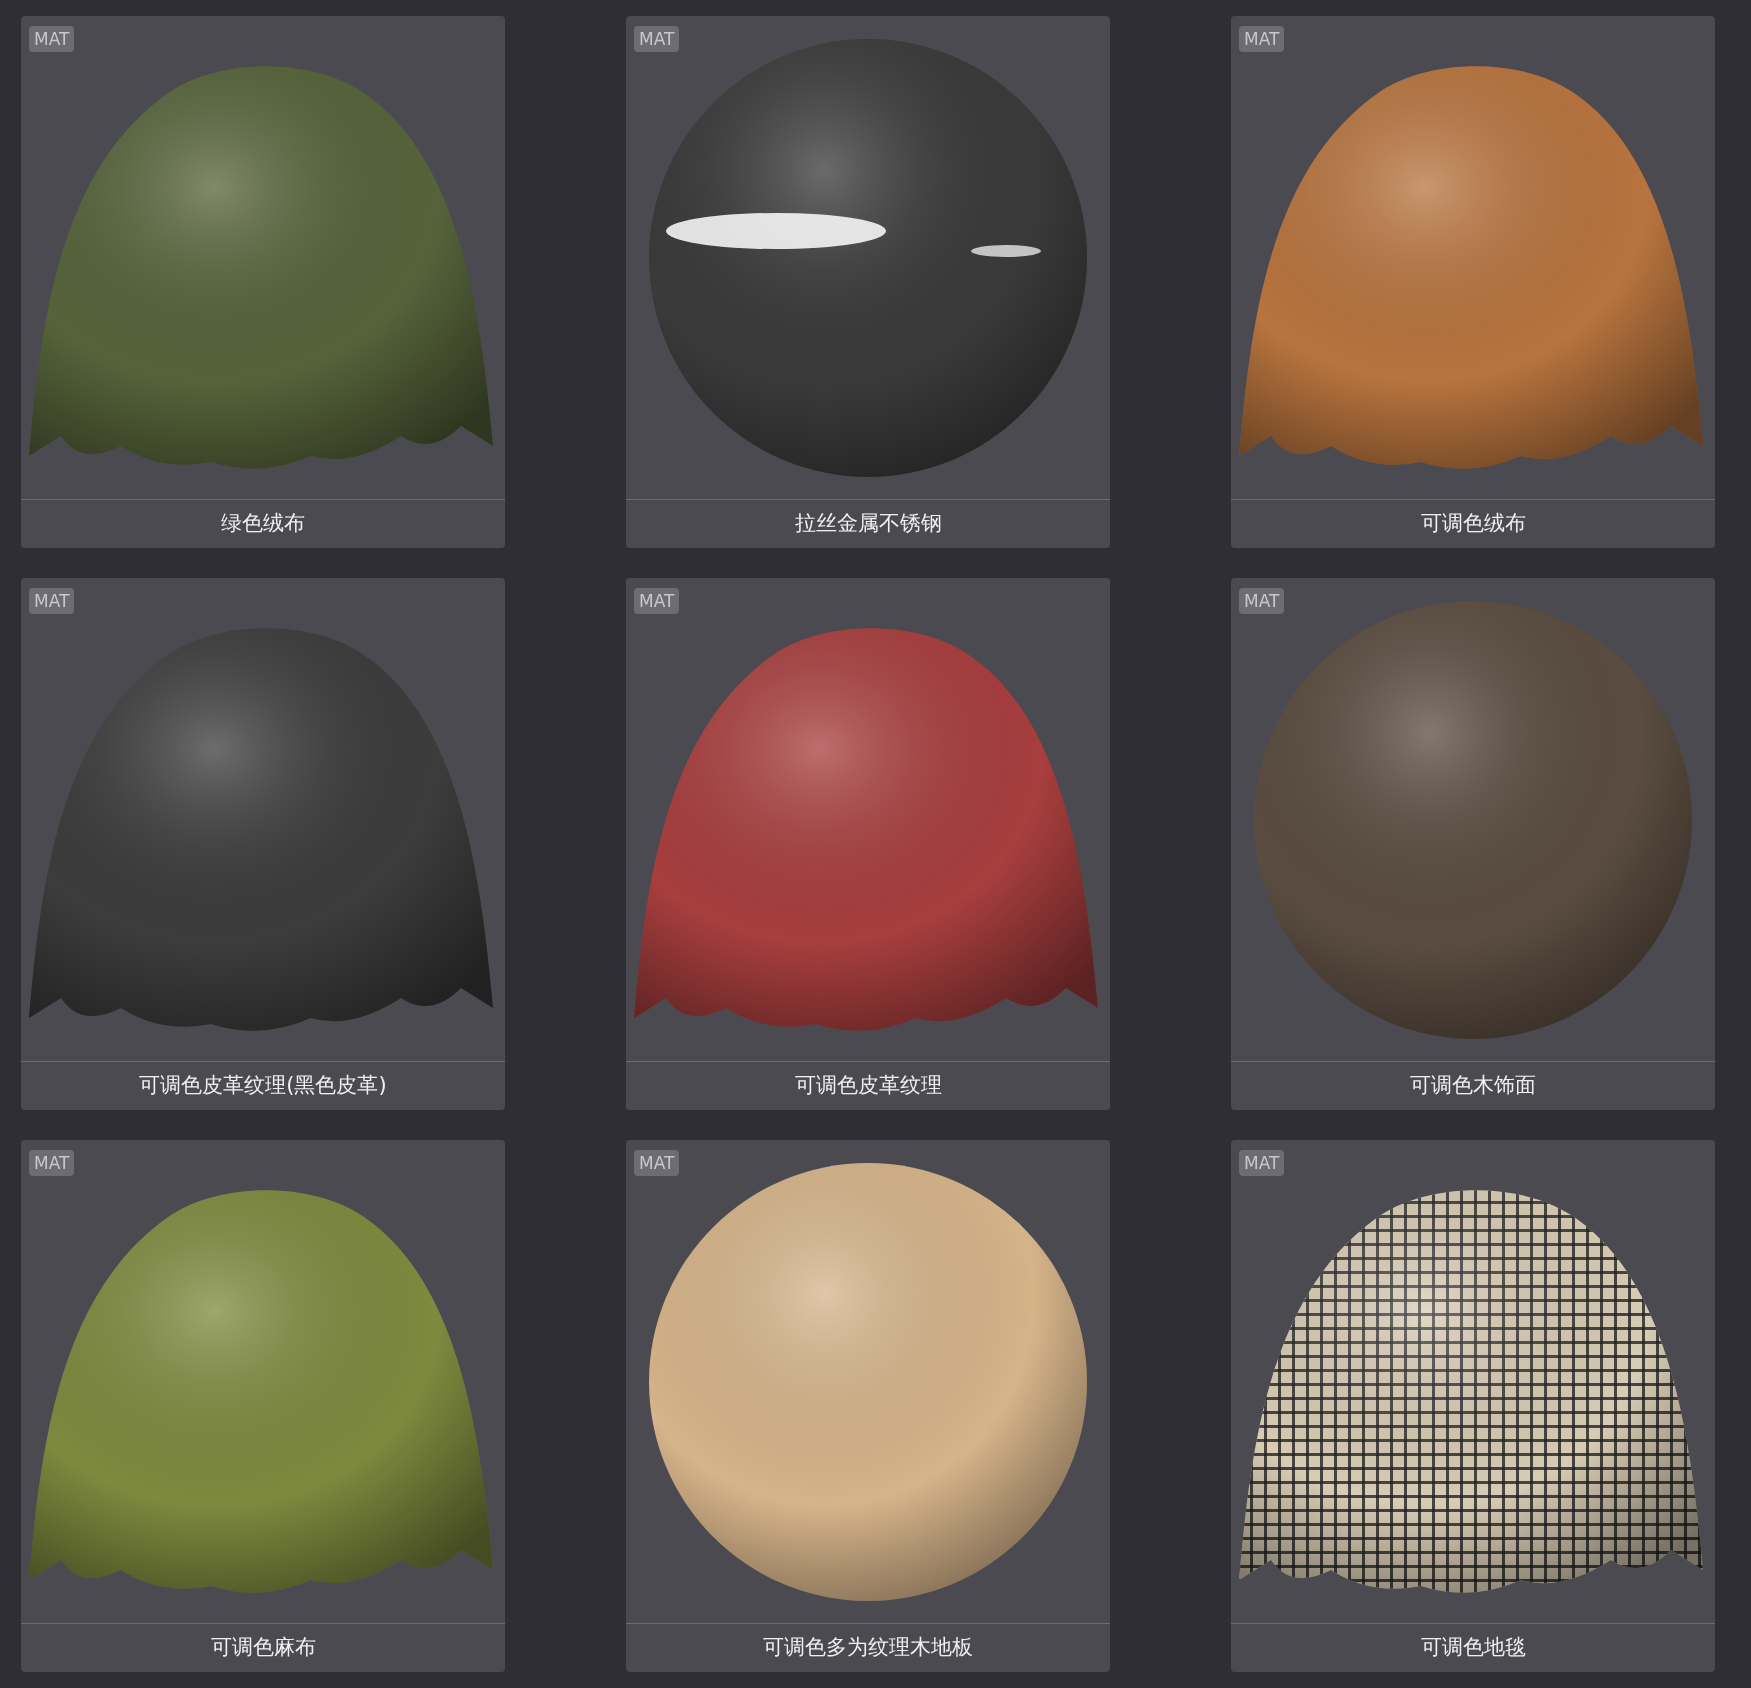  I want to click on material-card: MAT 可调色地毯, so click(1473, 1406).